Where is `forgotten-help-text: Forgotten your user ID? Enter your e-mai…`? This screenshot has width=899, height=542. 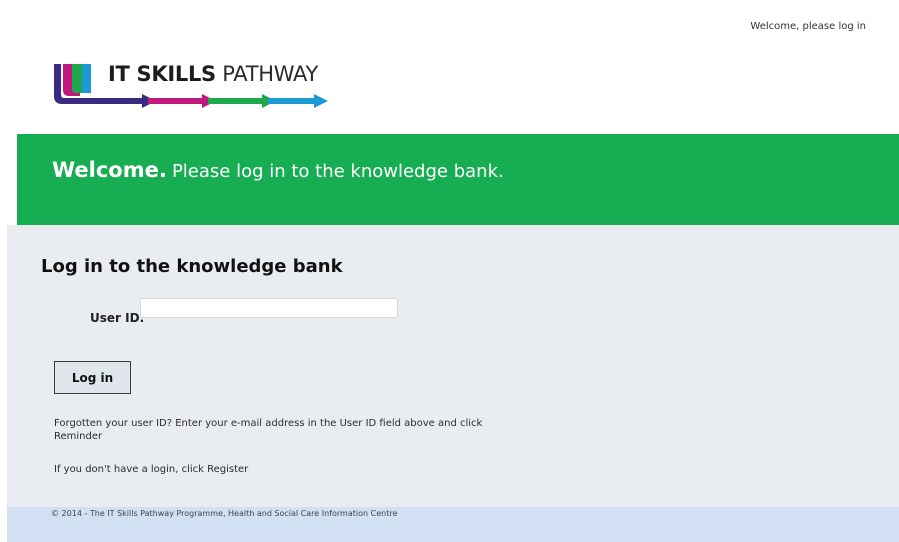
forgotten-help-text: Forgotten your user ID? Enter your e-mai… is located at coordinates (274, 430).